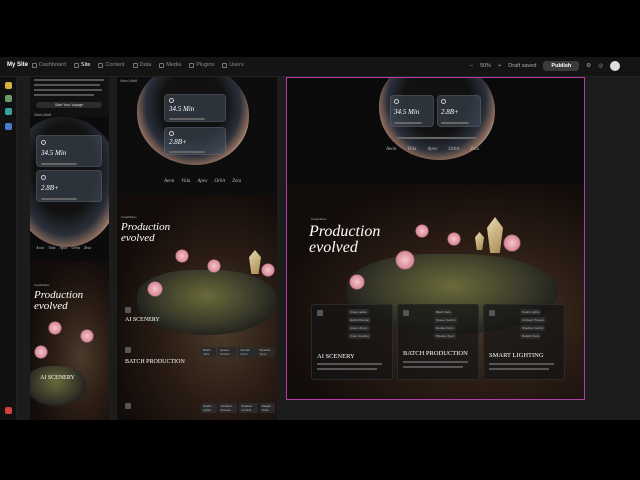 Image resolution: width=640 pixels, height=480 pixels. What do you see at coordinates (69, 186) in the screenshot?
I see `stat-card-count: 2.8B+` at bounding box center [69, 186].